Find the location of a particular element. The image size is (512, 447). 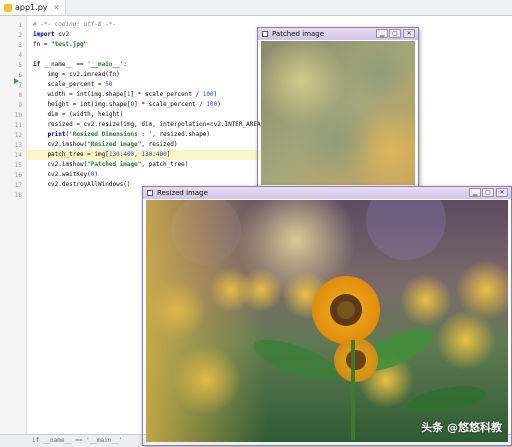

resized-window-title: Resized image is located at coordinates (182, 193).